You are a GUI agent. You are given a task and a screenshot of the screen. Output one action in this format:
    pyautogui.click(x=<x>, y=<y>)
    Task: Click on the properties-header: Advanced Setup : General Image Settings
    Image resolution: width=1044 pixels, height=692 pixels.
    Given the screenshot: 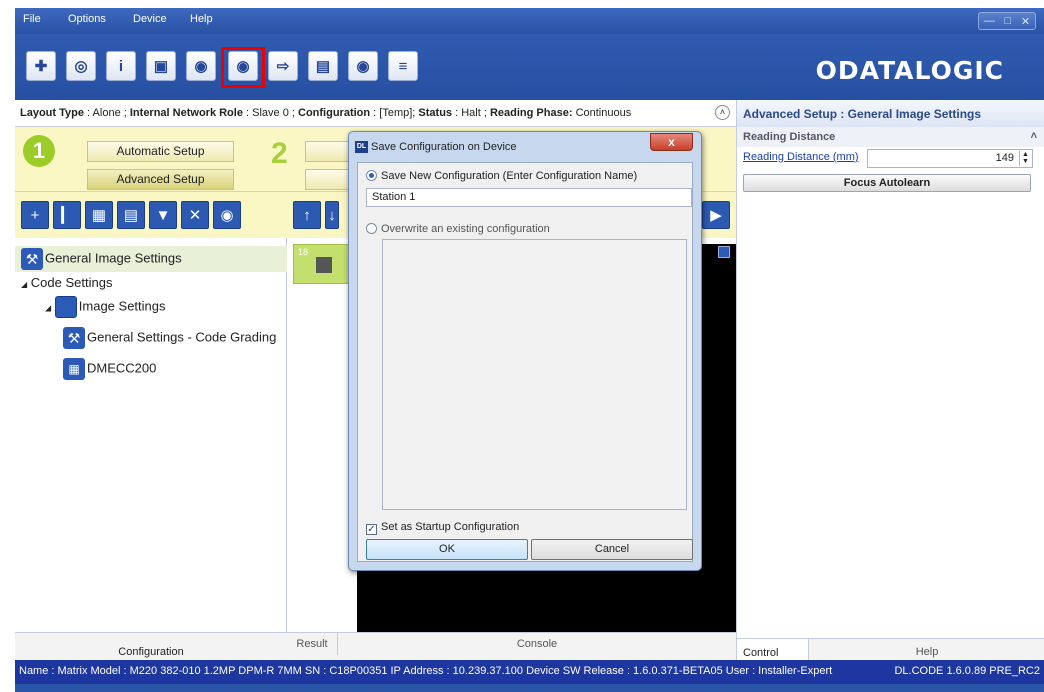 What is the action you would take?
    pyautogui.click(x=890, y=113)
    